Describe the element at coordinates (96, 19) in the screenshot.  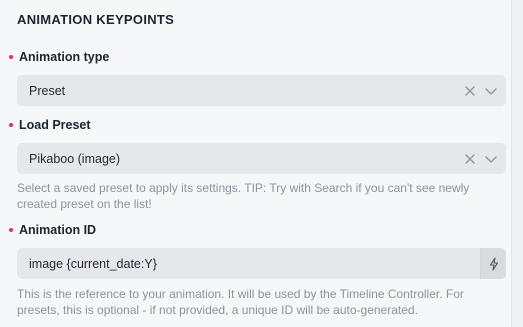
I see `section-title: ANIMATION KEYPOINTS` at that location.